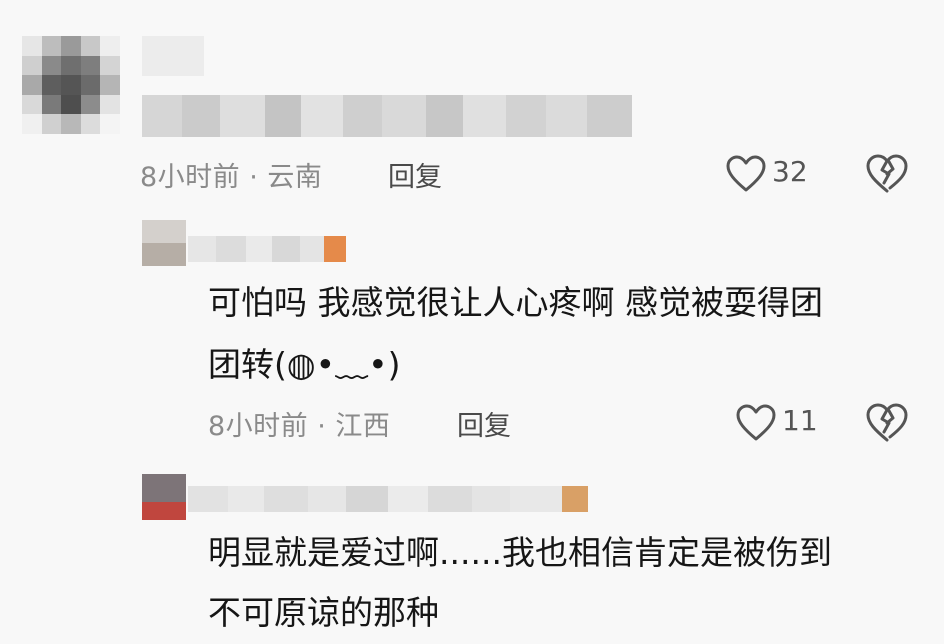 This screenshot has width=944, height=644. I want to click on comment-text: 不可原谅的那种, so click(323, 612).